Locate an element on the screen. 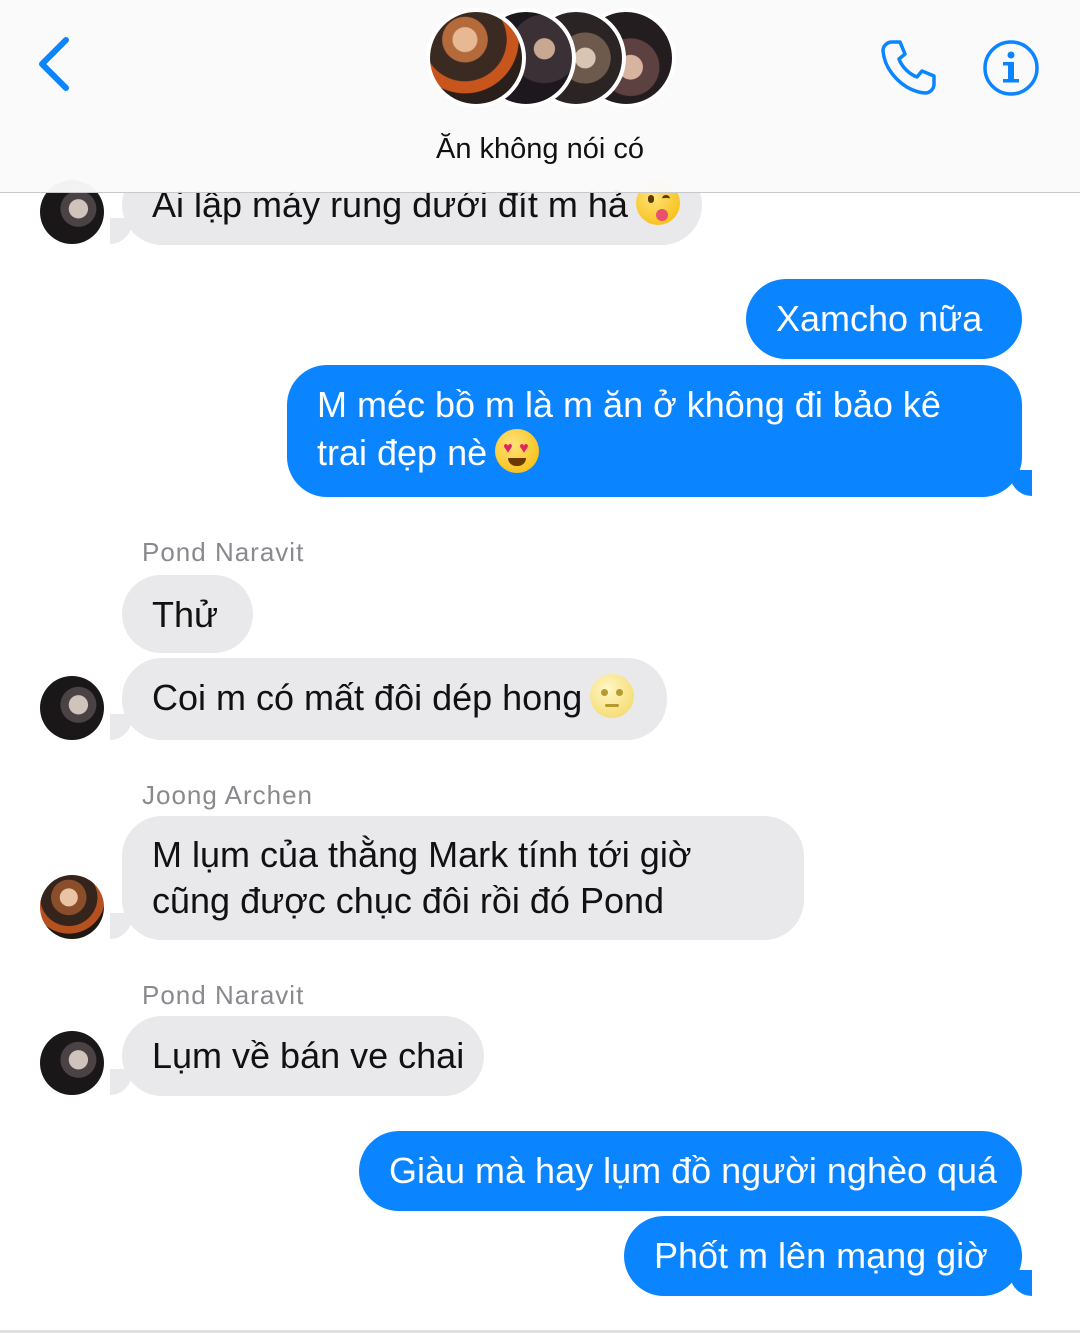  message-bubble: Xamcho nữa is located at coordinates (884, 319).